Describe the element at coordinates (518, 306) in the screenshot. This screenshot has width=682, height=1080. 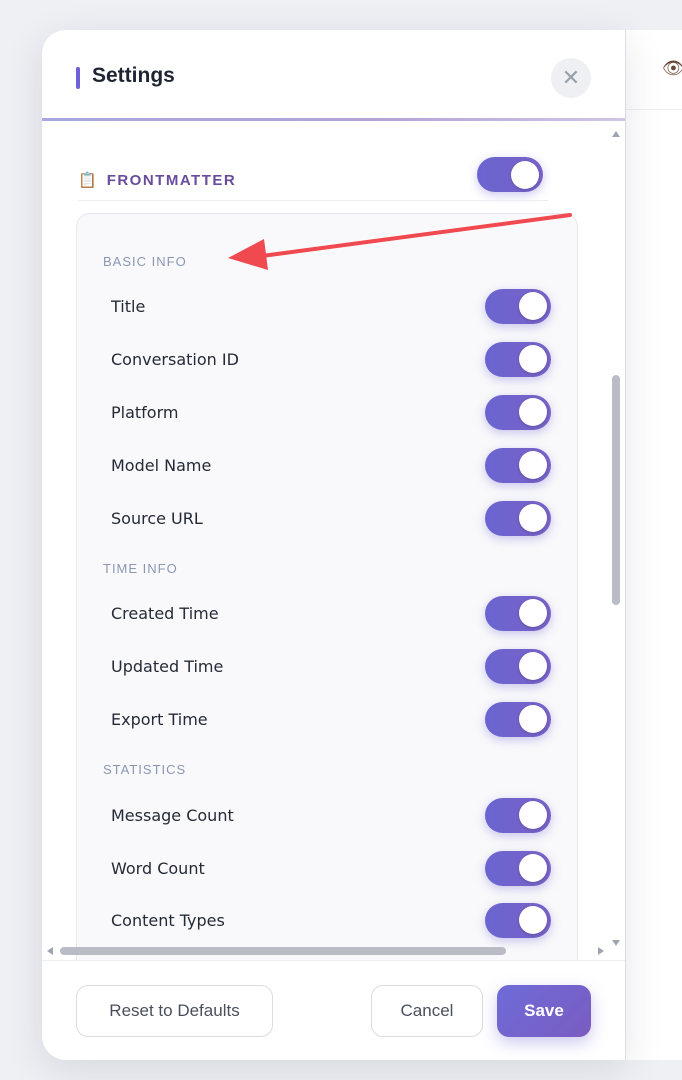
I see `toggle-title` at that location.